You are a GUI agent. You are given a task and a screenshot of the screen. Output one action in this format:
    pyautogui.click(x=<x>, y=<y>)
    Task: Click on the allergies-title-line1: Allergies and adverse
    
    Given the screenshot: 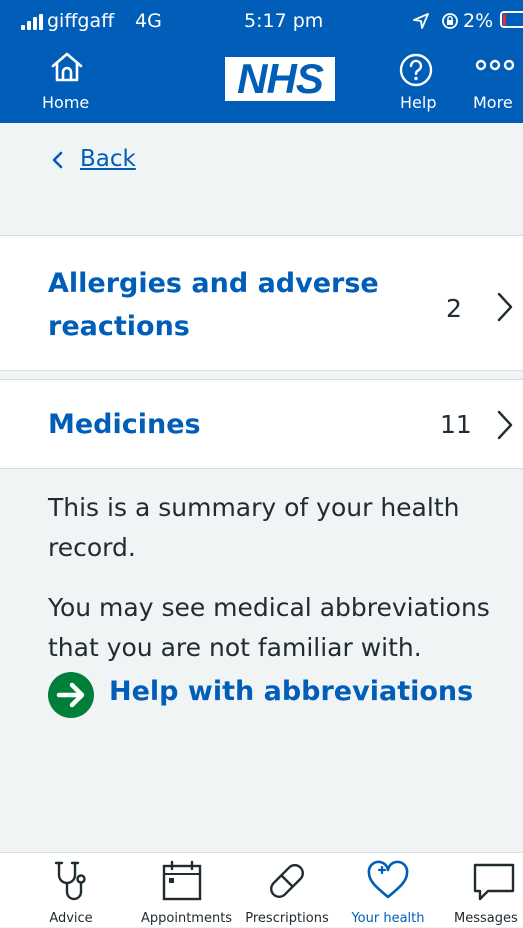 What is the action you would take?
    pyautogui.click(x=213, y=283)
    